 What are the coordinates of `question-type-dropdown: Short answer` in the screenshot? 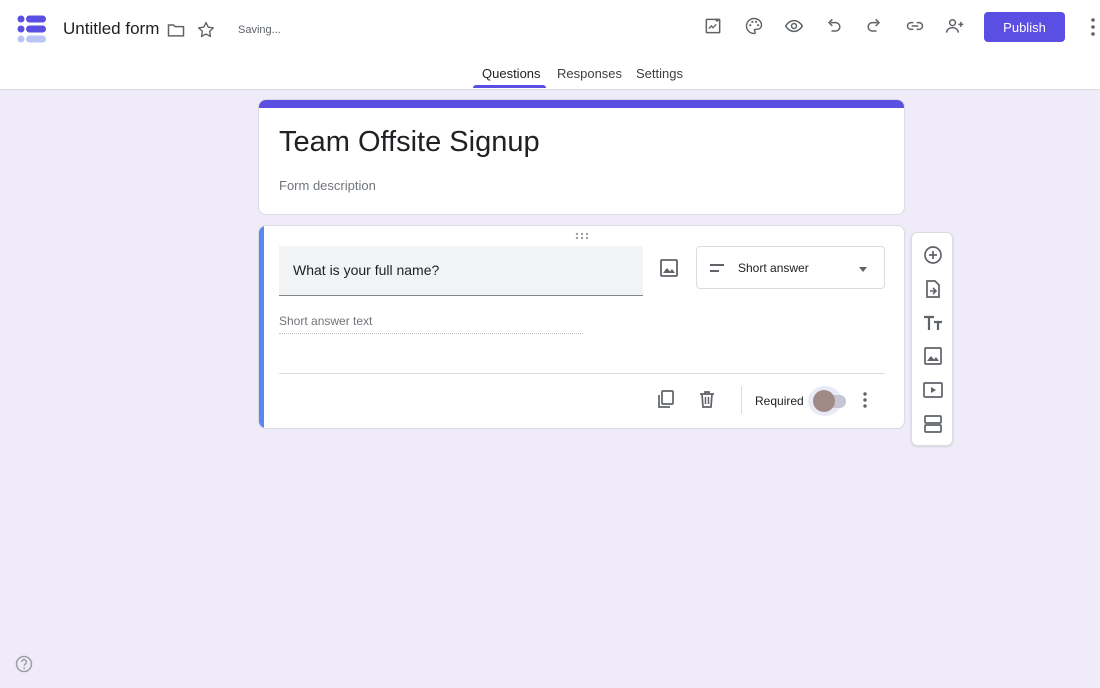 It's located at (790, 267).